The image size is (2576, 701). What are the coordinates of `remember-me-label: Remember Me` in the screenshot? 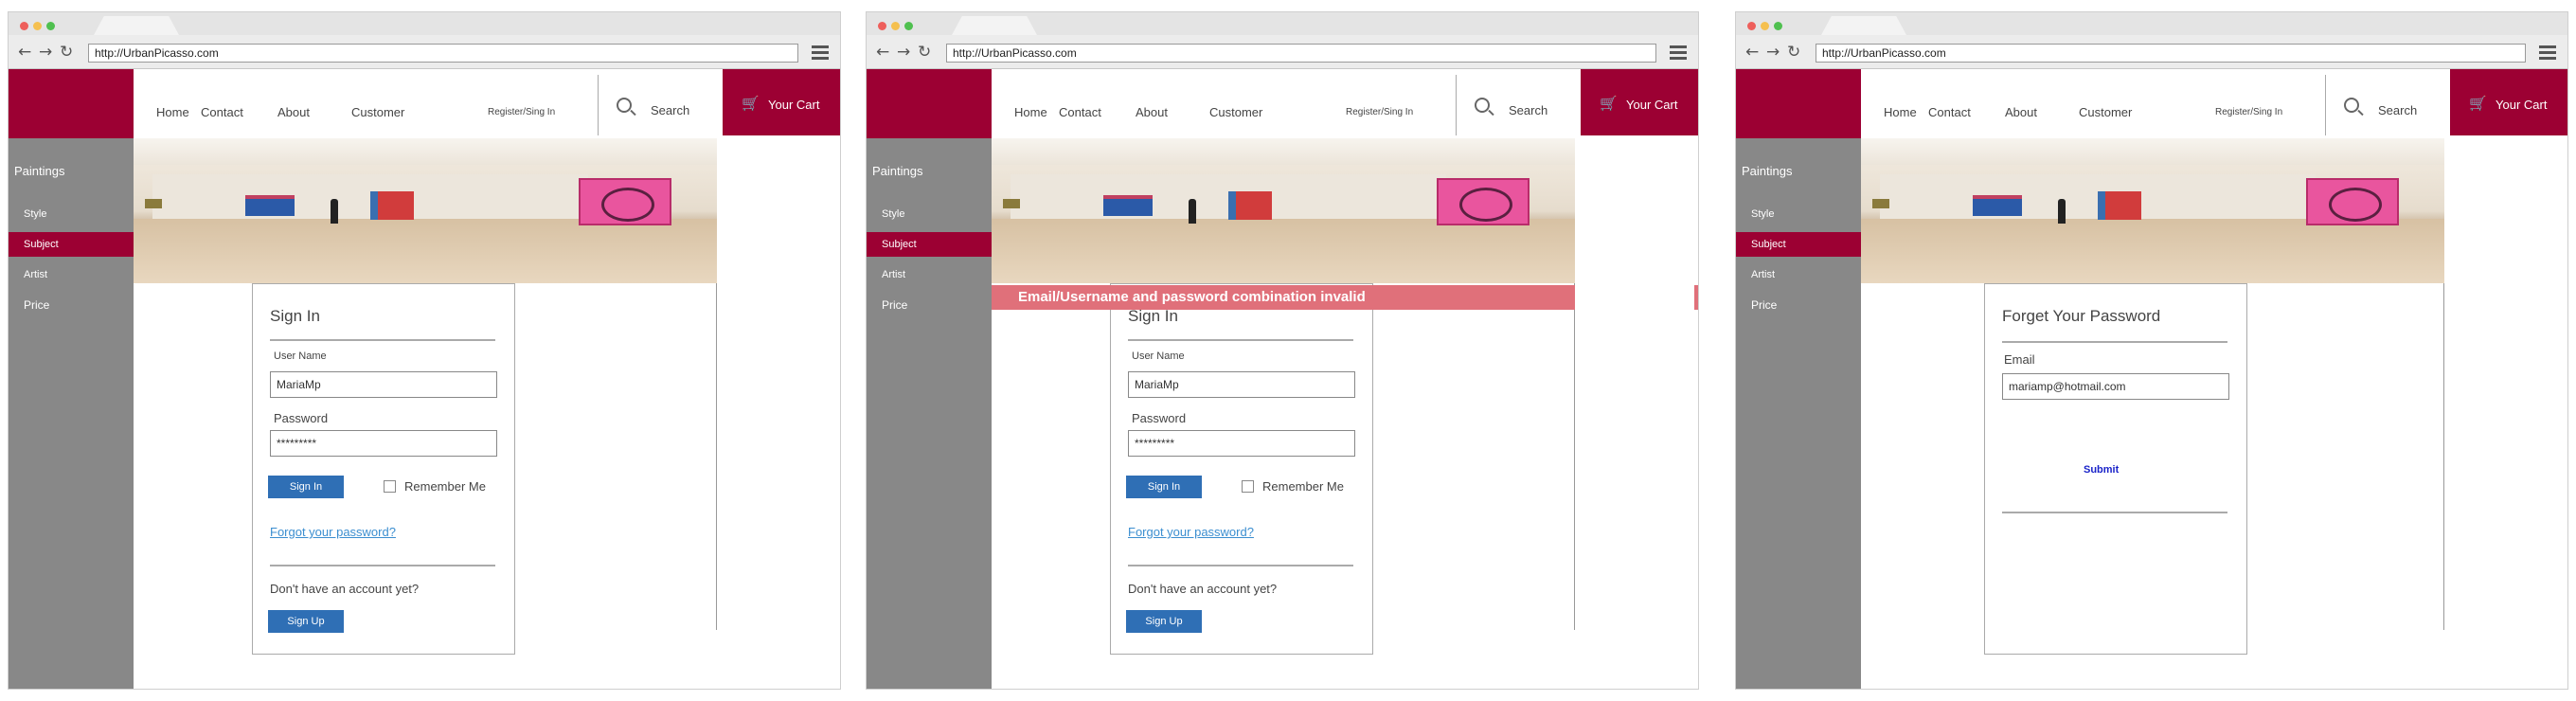 It's located at (1303, 486).